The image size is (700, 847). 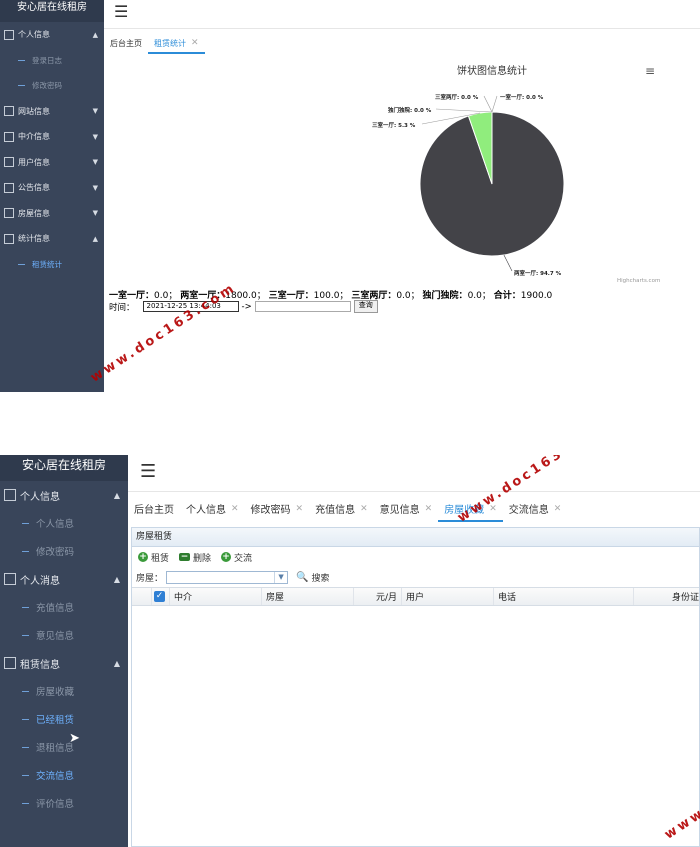 What do you see at coordinates (415, 577) in the screenshot?
I see `filter-row: 房屋： ▼ 🔍 搜索` at bounding box center [415, 577].